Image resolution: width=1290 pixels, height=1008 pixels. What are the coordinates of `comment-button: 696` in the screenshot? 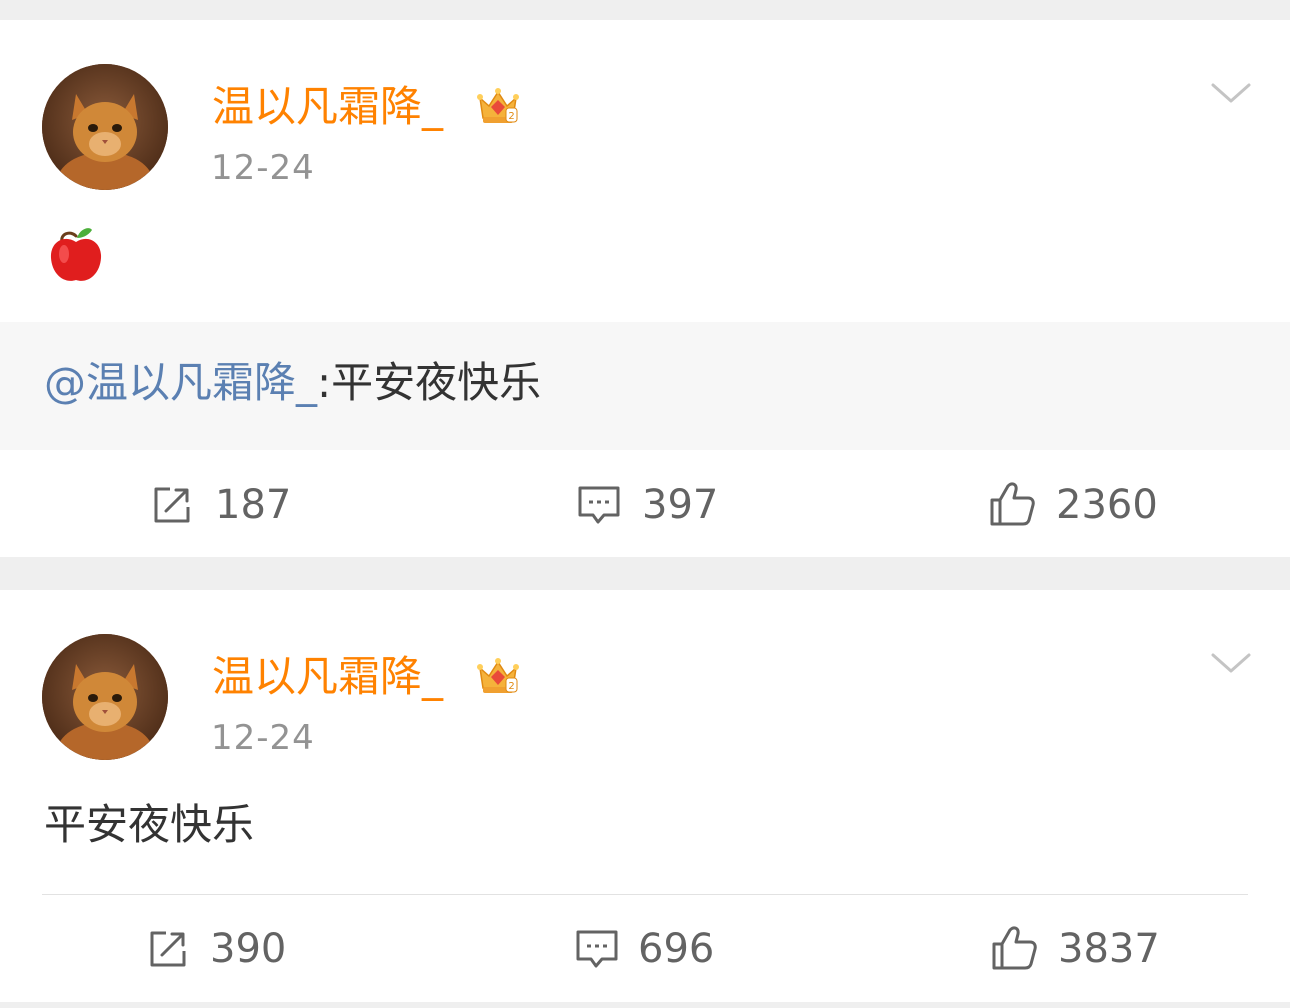 It's located at (649, 949).